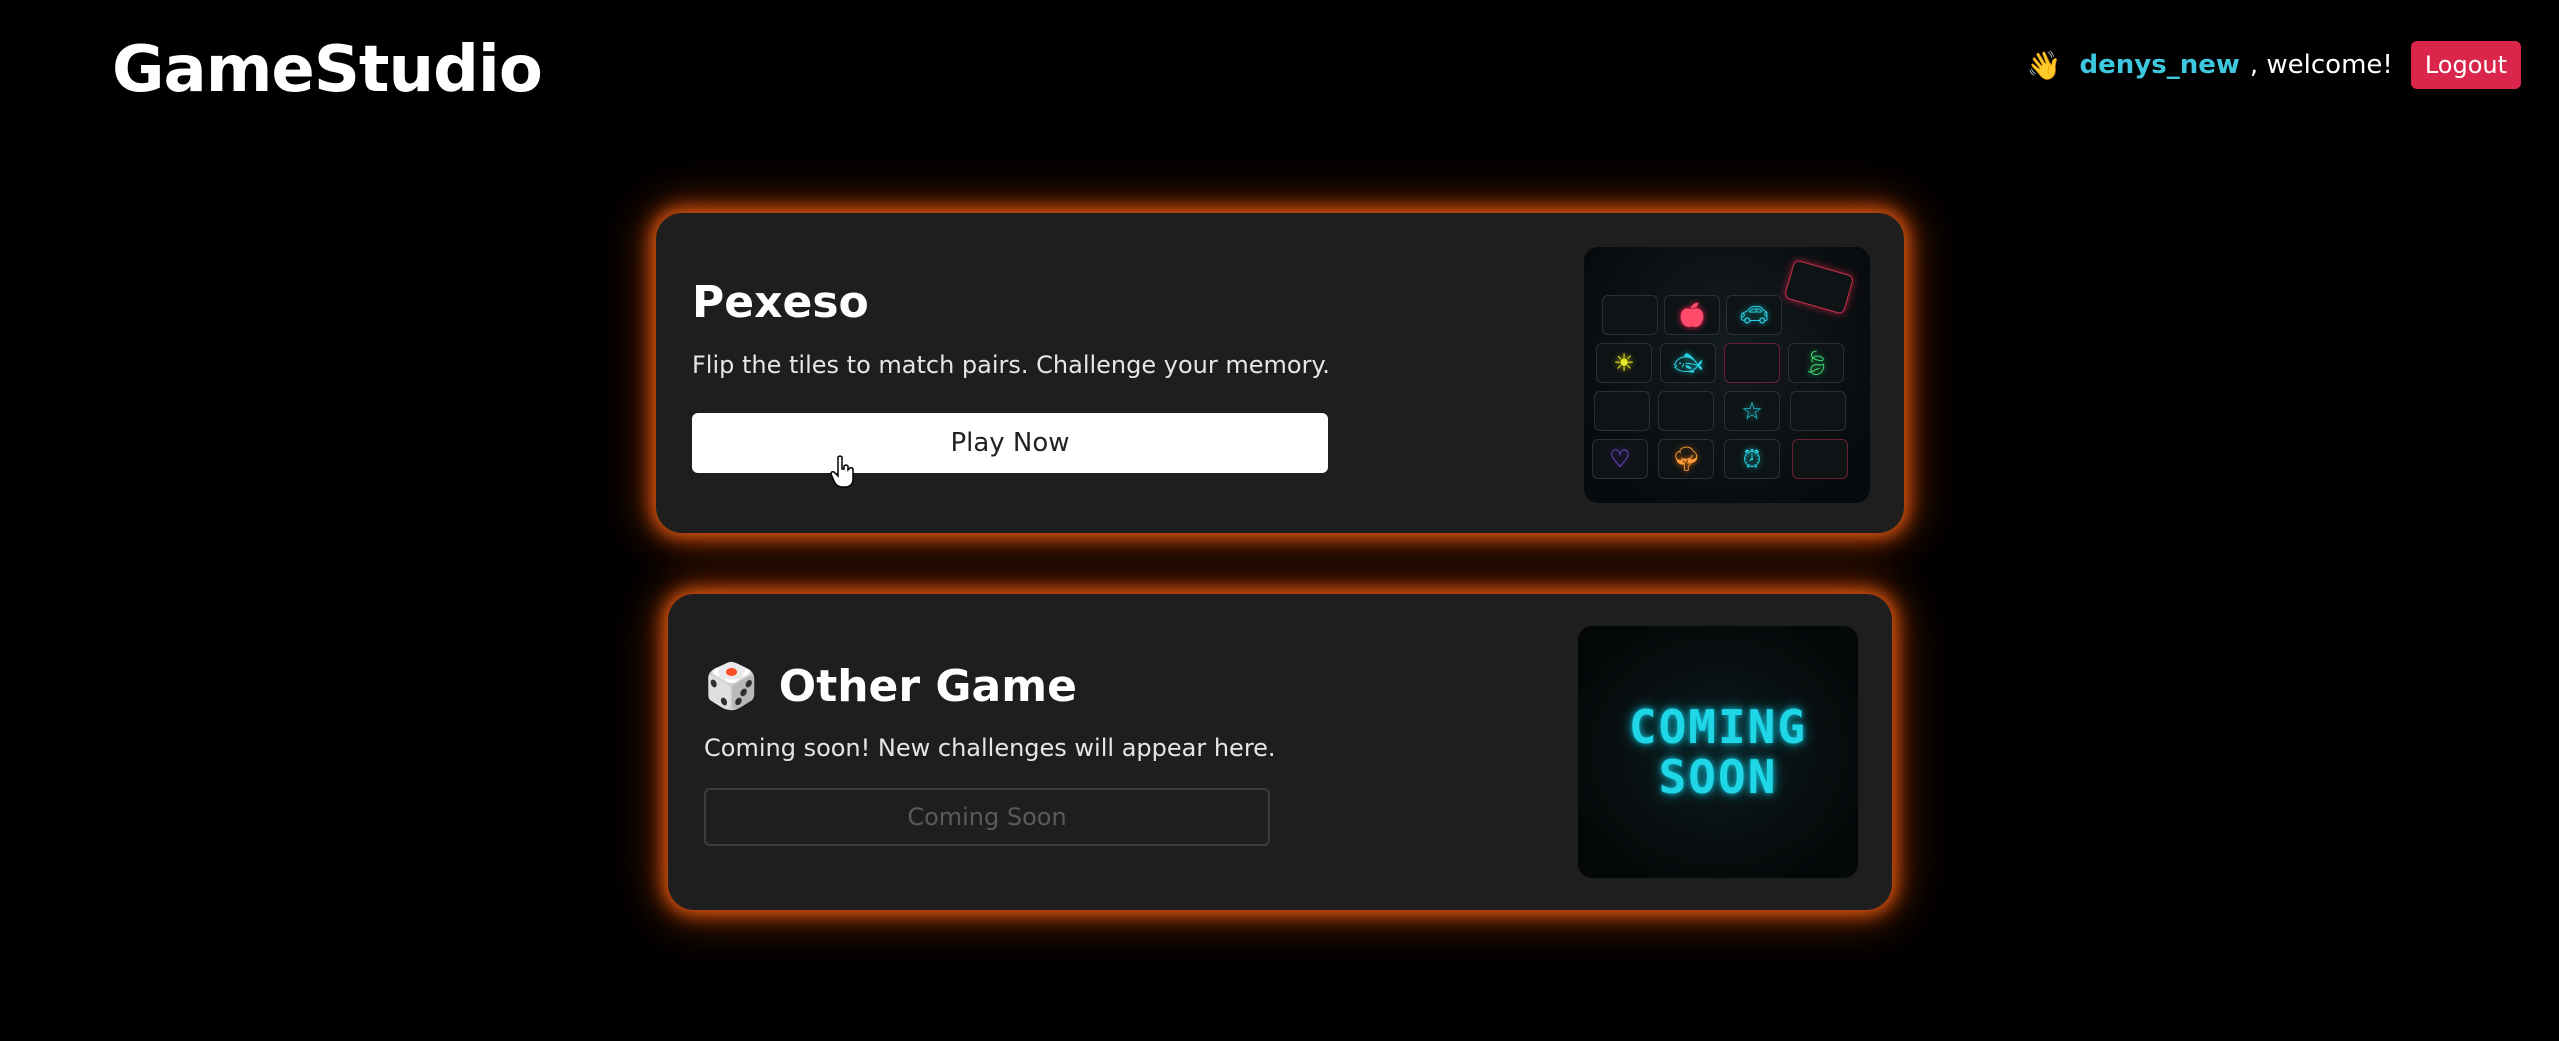 The width and height of the screenshot is (2559, 1041). I want to click on user-area: 👋 denys_new , welcome! Logout, so click(2274, 65).